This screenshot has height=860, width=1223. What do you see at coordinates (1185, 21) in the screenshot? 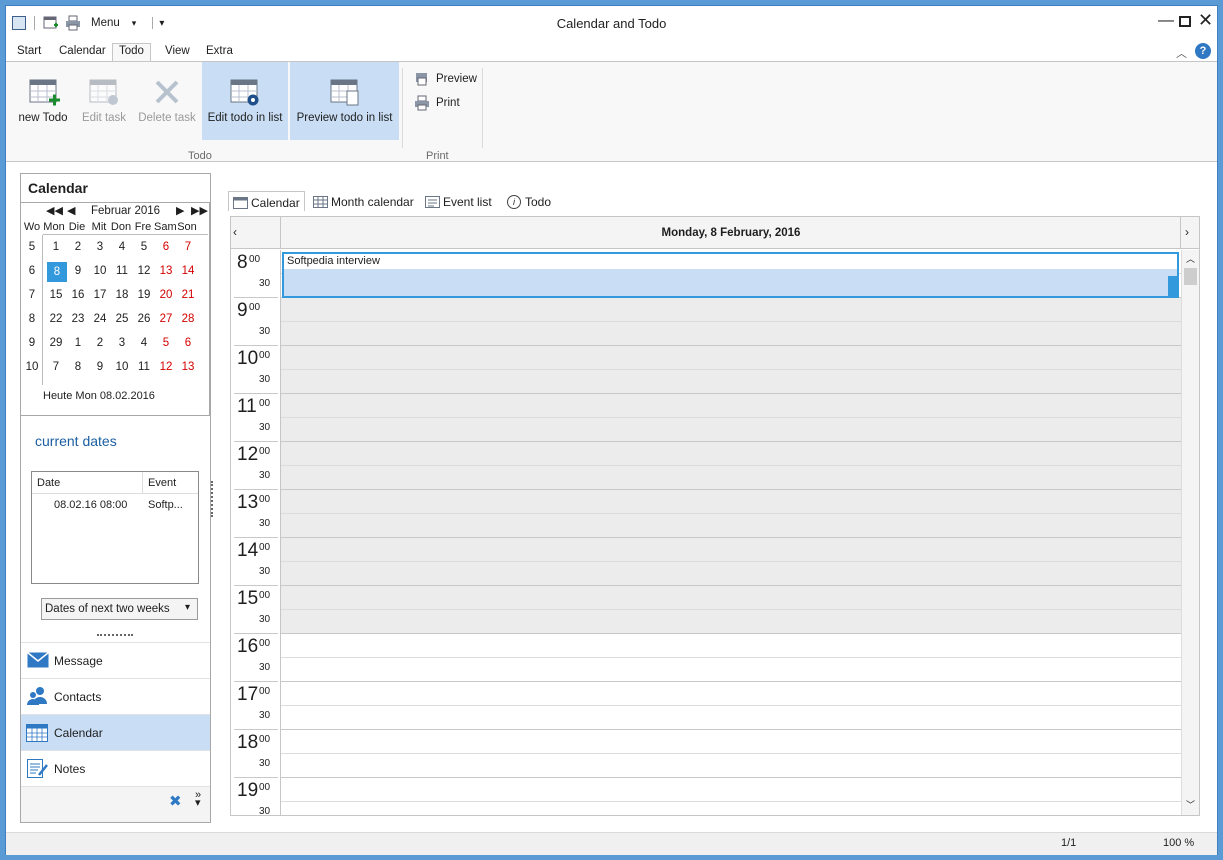
I see `maximize-icon` at bounding box center [1185, 21].